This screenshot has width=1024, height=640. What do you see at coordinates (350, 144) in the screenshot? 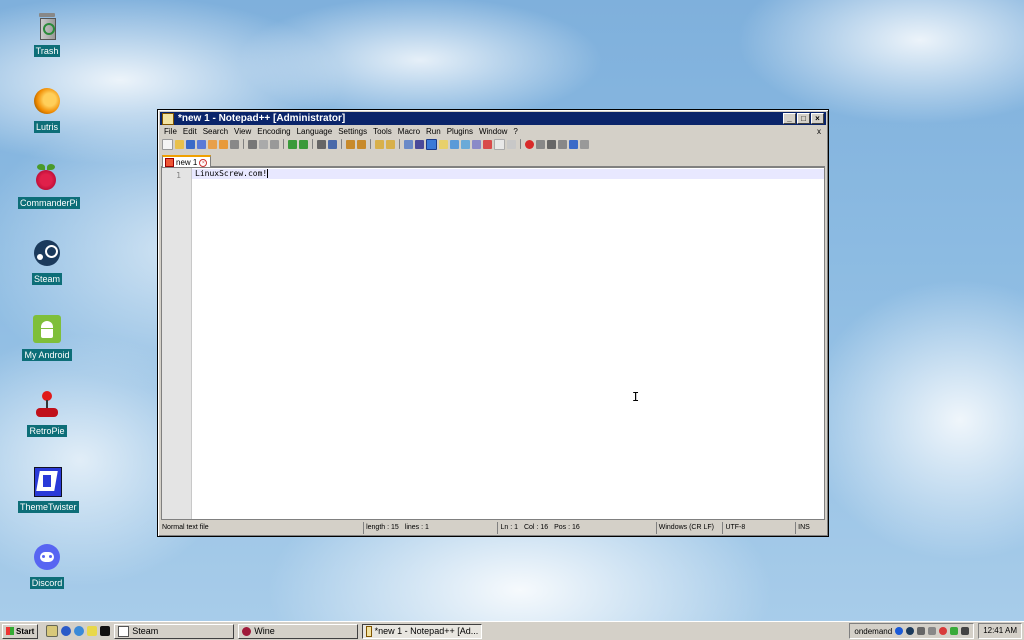
I see `zoom-in-icon` at bounding box center [350, 144].